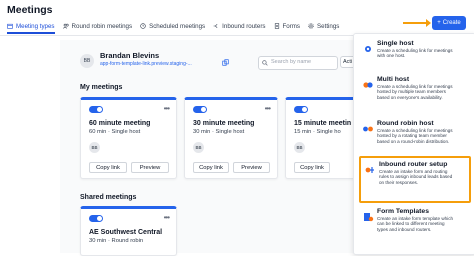 The image size is (474, 256). Describe the element at coordinates (224, 123) in the screenshot. I see `meeting-title: 30 minute meeting` at that location.